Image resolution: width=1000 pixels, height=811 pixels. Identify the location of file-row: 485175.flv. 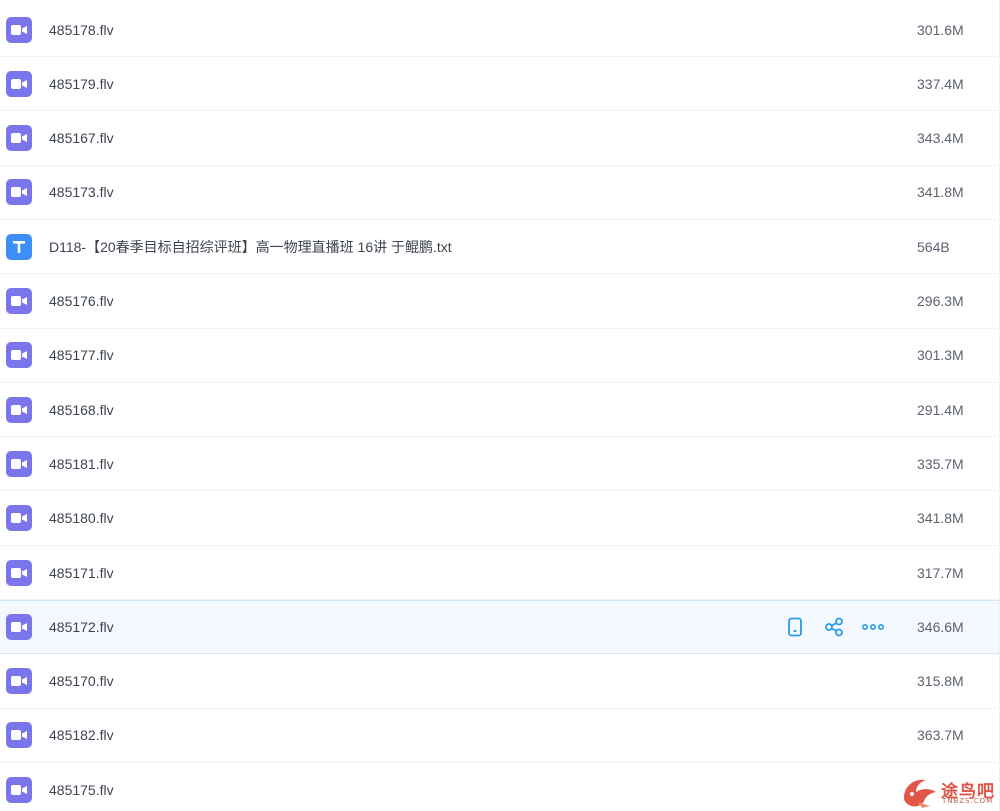
(499, 787).